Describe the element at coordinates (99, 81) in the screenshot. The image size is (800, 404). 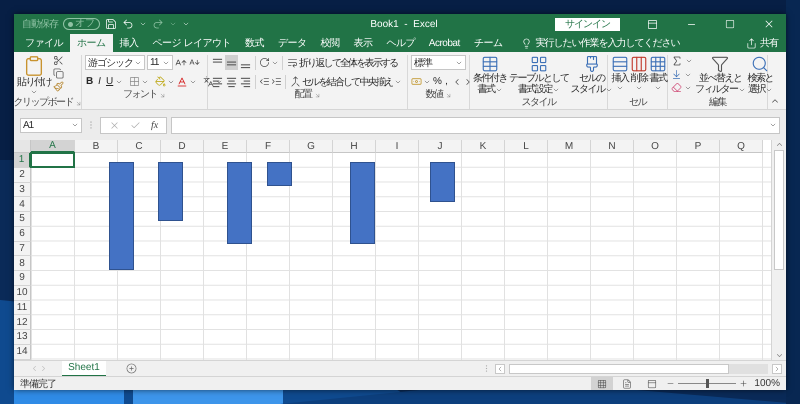
I see `italic-button: I` at that location.